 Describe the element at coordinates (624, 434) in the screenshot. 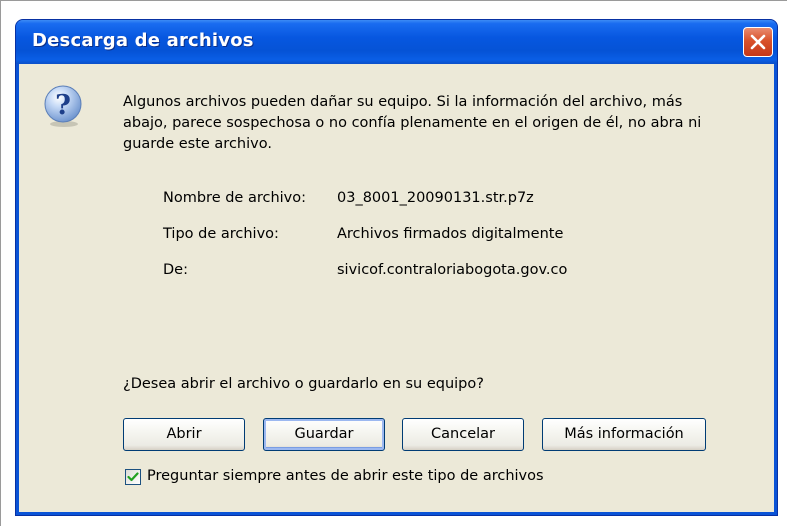

I see `more-info-button: Más información` at that location.